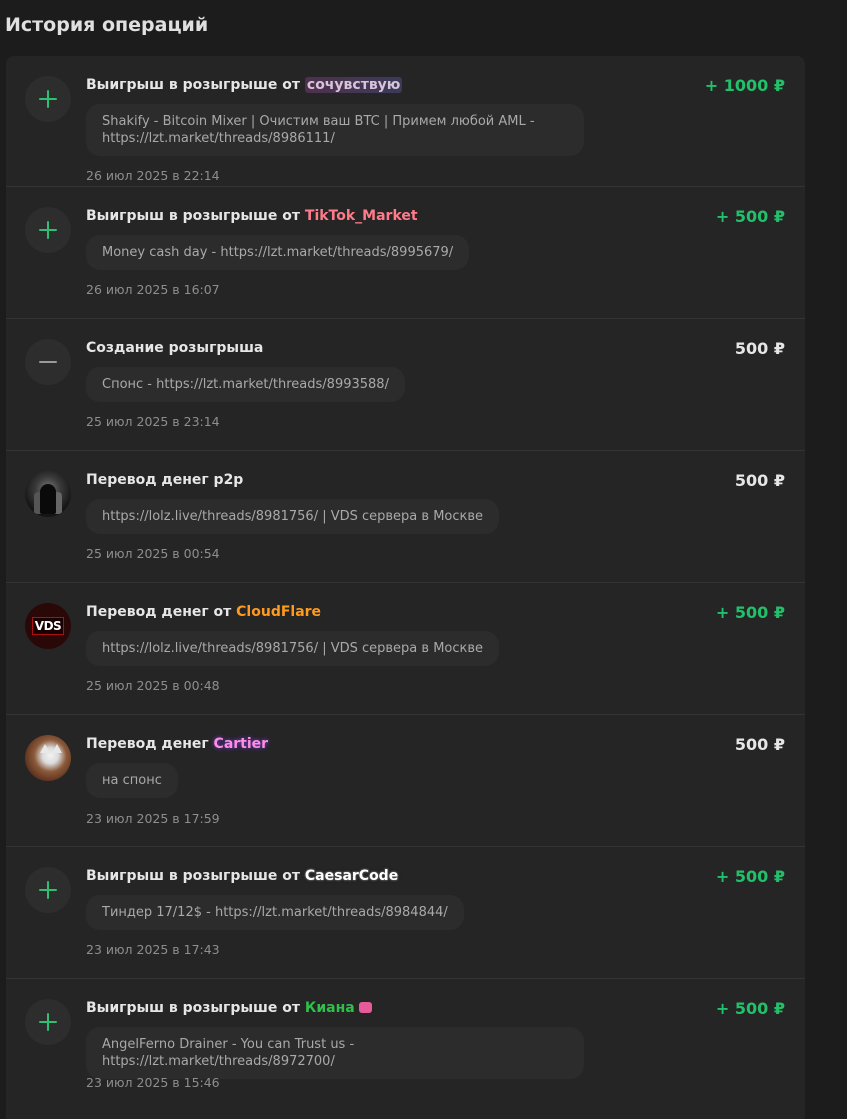 This screenshot has width=847, height=1119. I want to click on operation-title-text: Создание розыгрыша, so click(175, 348).